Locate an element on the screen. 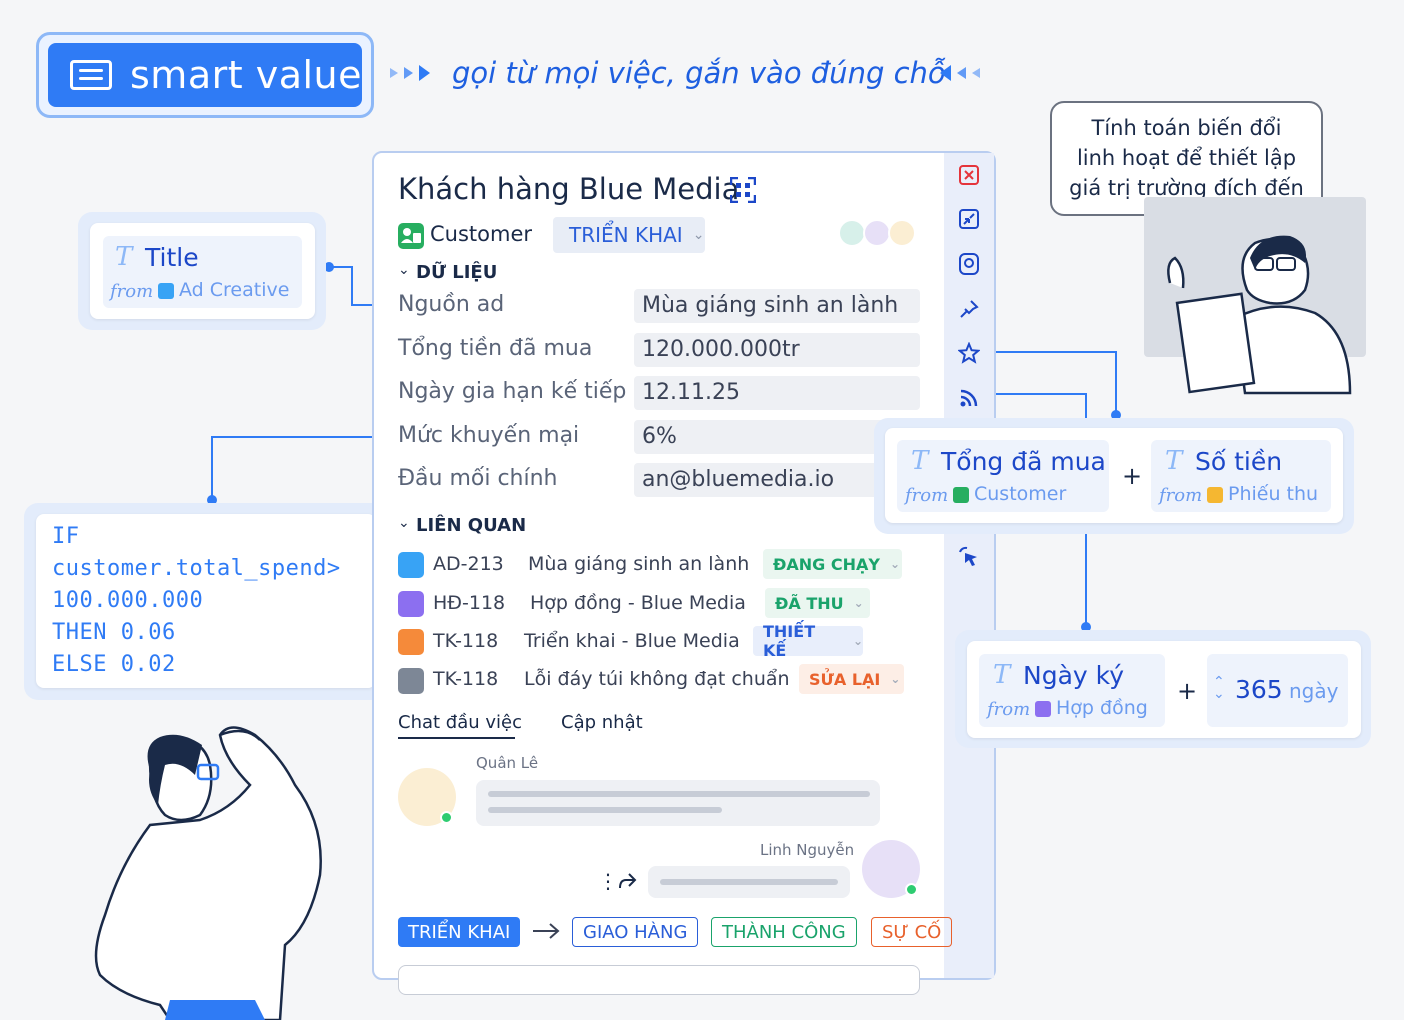  section-data-heading: DỮ LIỆU is located at coordinates (456, 272).